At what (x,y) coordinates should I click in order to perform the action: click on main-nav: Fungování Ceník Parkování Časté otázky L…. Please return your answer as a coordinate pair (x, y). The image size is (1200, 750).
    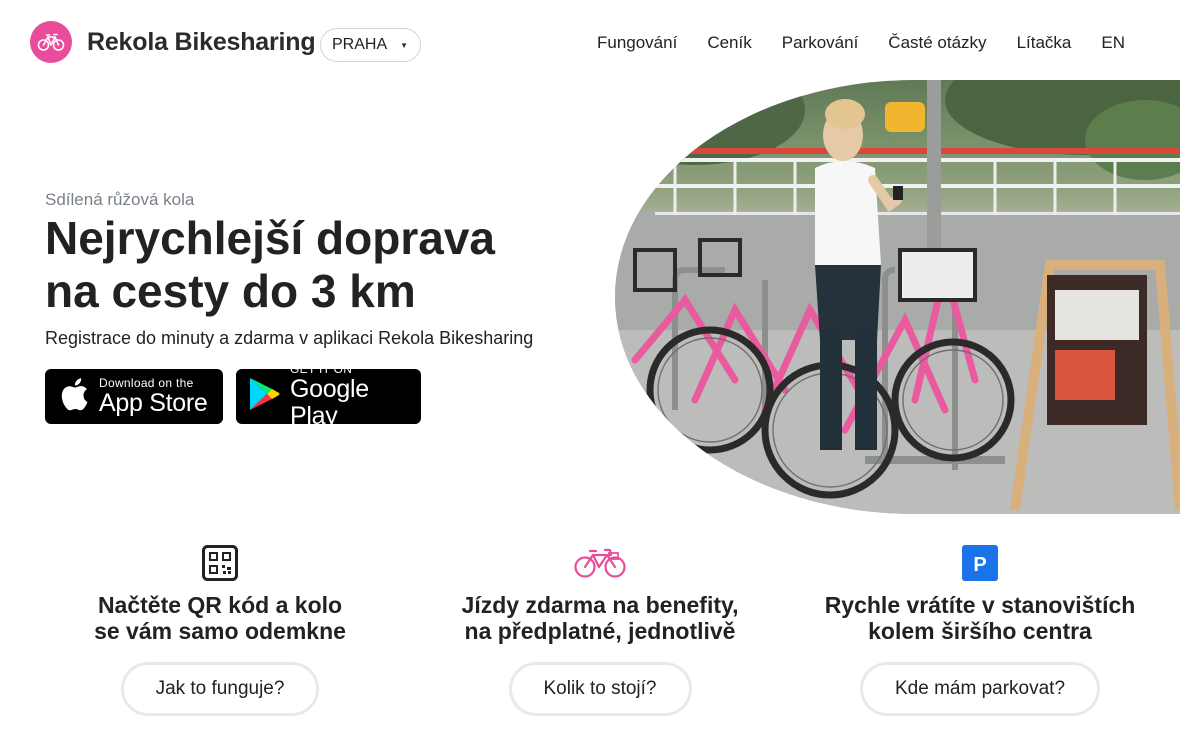
    Looking at the image, I should click on (846, 43).